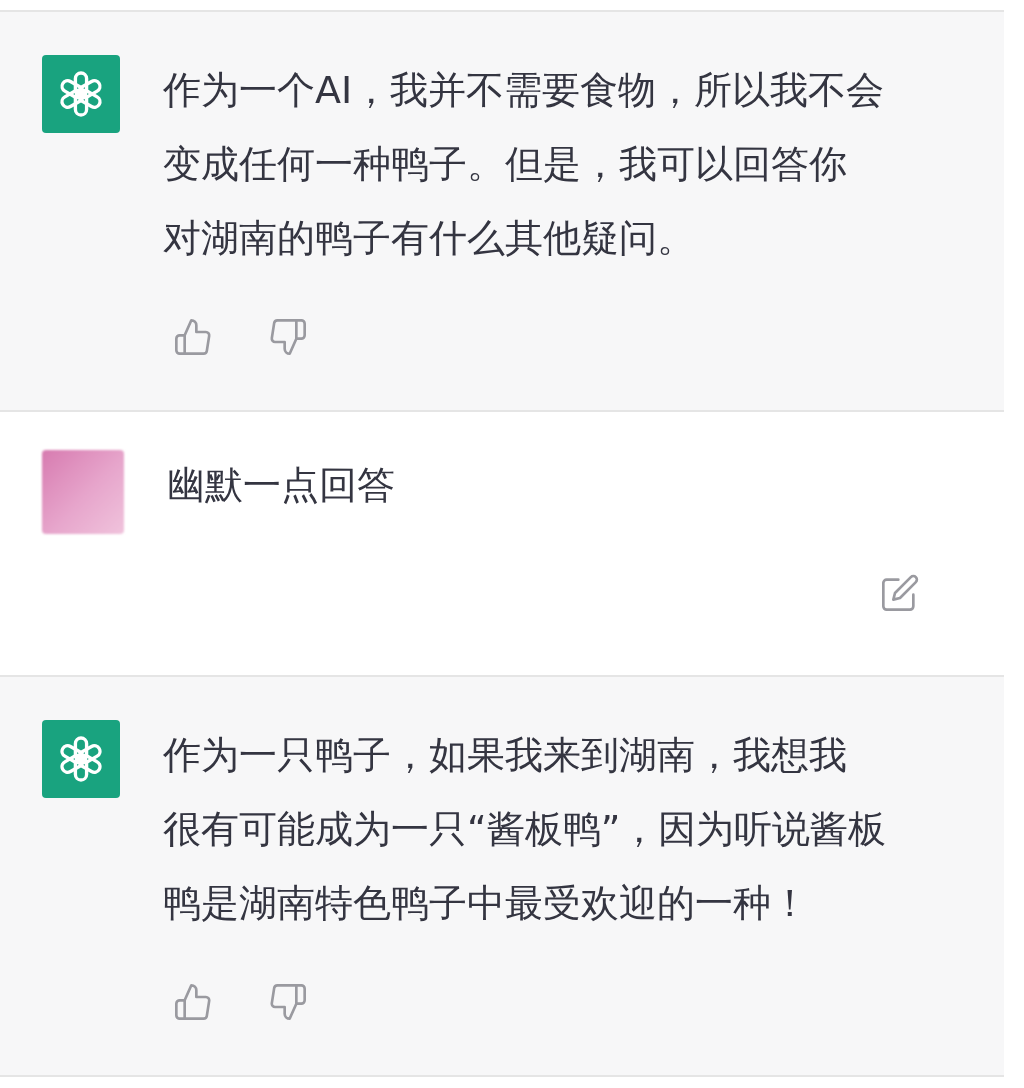 The height and width of the screenshot is (1088, 1024). I want to click on message-text-line: 鸭是湖南特色鸭子中最受欢迎的一种！, so click(486, 903).